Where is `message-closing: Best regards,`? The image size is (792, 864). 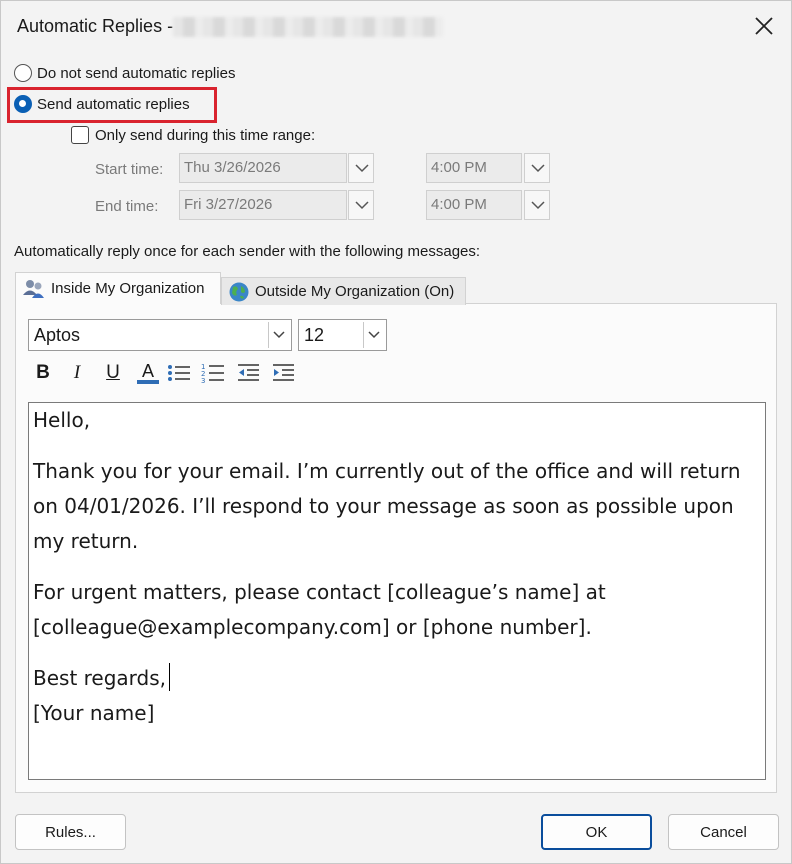 message-closing: Best regards, is located at coordinates (100, 678).